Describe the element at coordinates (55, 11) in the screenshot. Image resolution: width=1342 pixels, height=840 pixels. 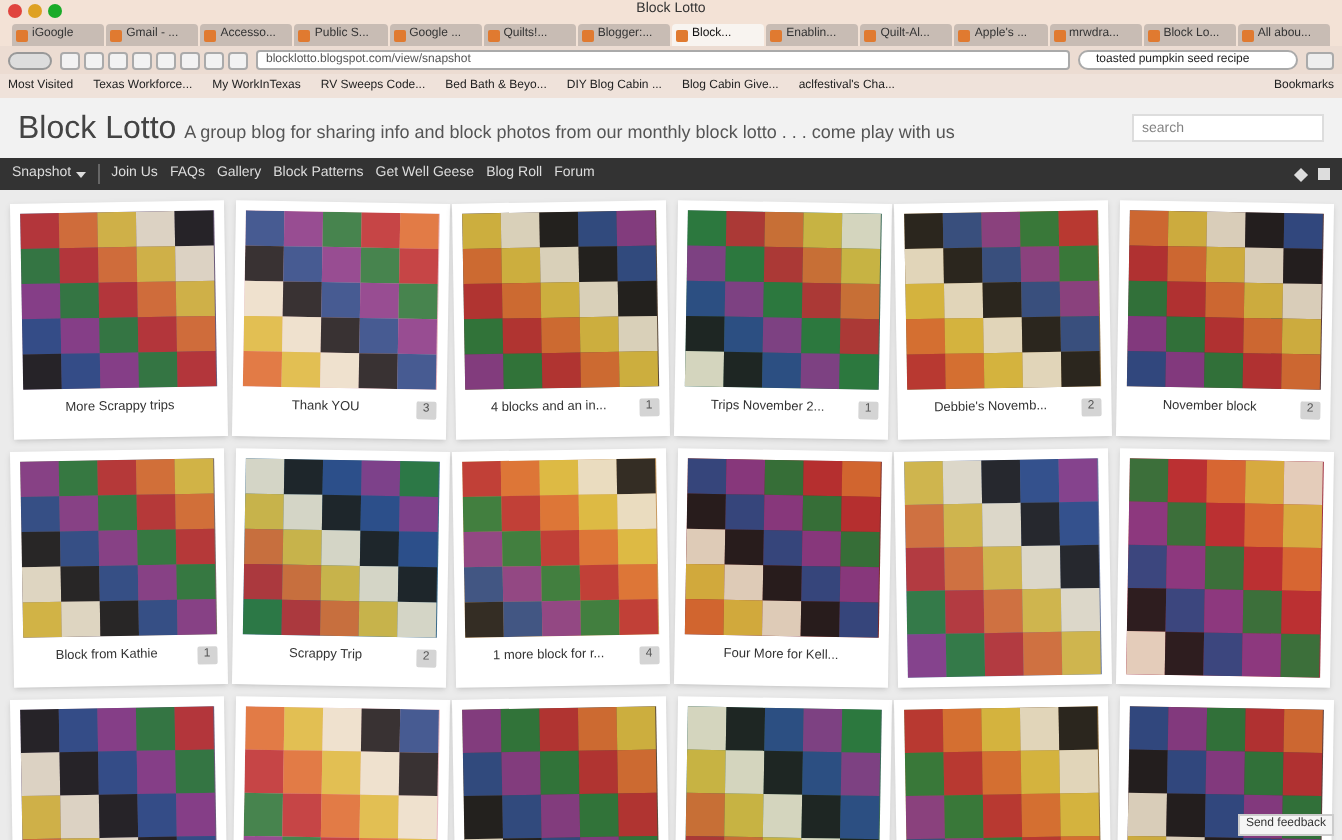
I see `zoom-window-icon` at that location.